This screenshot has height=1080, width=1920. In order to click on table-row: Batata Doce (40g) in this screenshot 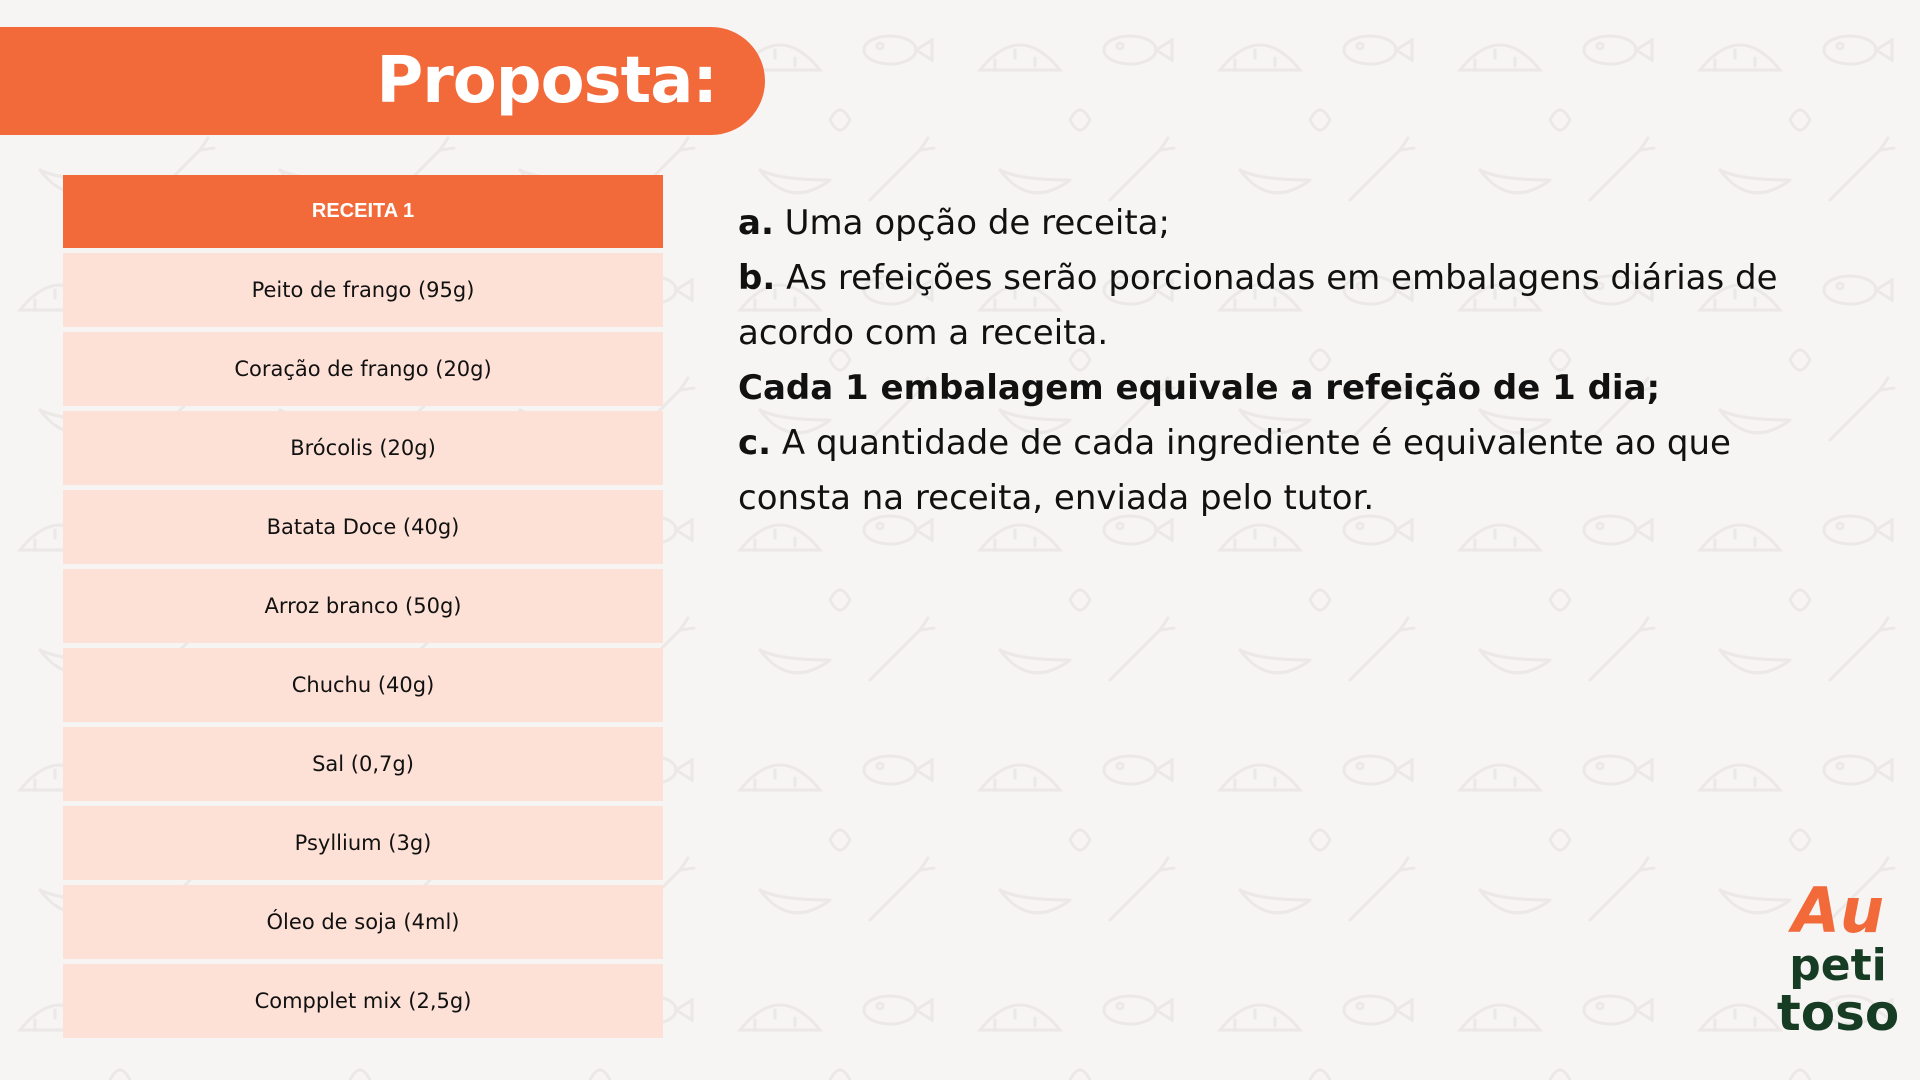, I will do `click(363, 527)`.